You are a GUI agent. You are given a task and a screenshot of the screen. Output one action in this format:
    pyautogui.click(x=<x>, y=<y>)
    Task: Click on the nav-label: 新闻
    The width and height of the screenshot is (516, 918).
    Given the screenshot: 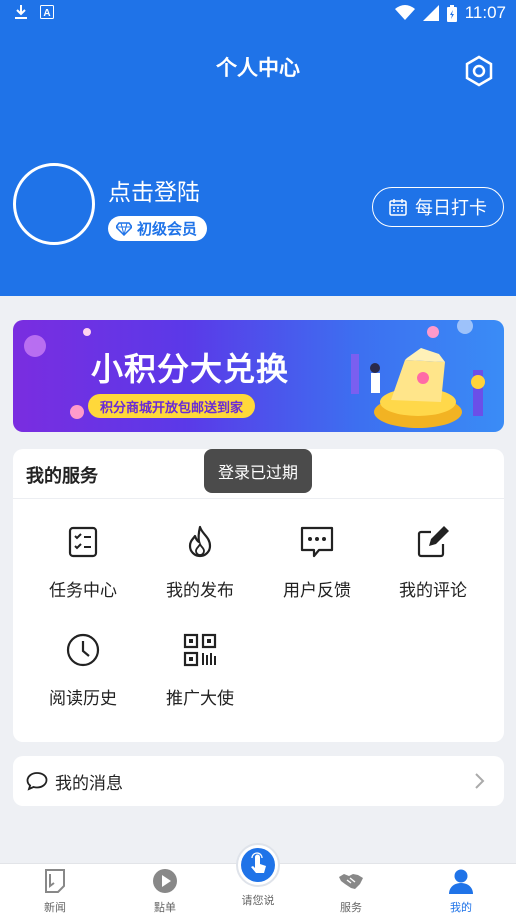 What is the action you would take?
    pyautogui.click(x=55, y=907)
    